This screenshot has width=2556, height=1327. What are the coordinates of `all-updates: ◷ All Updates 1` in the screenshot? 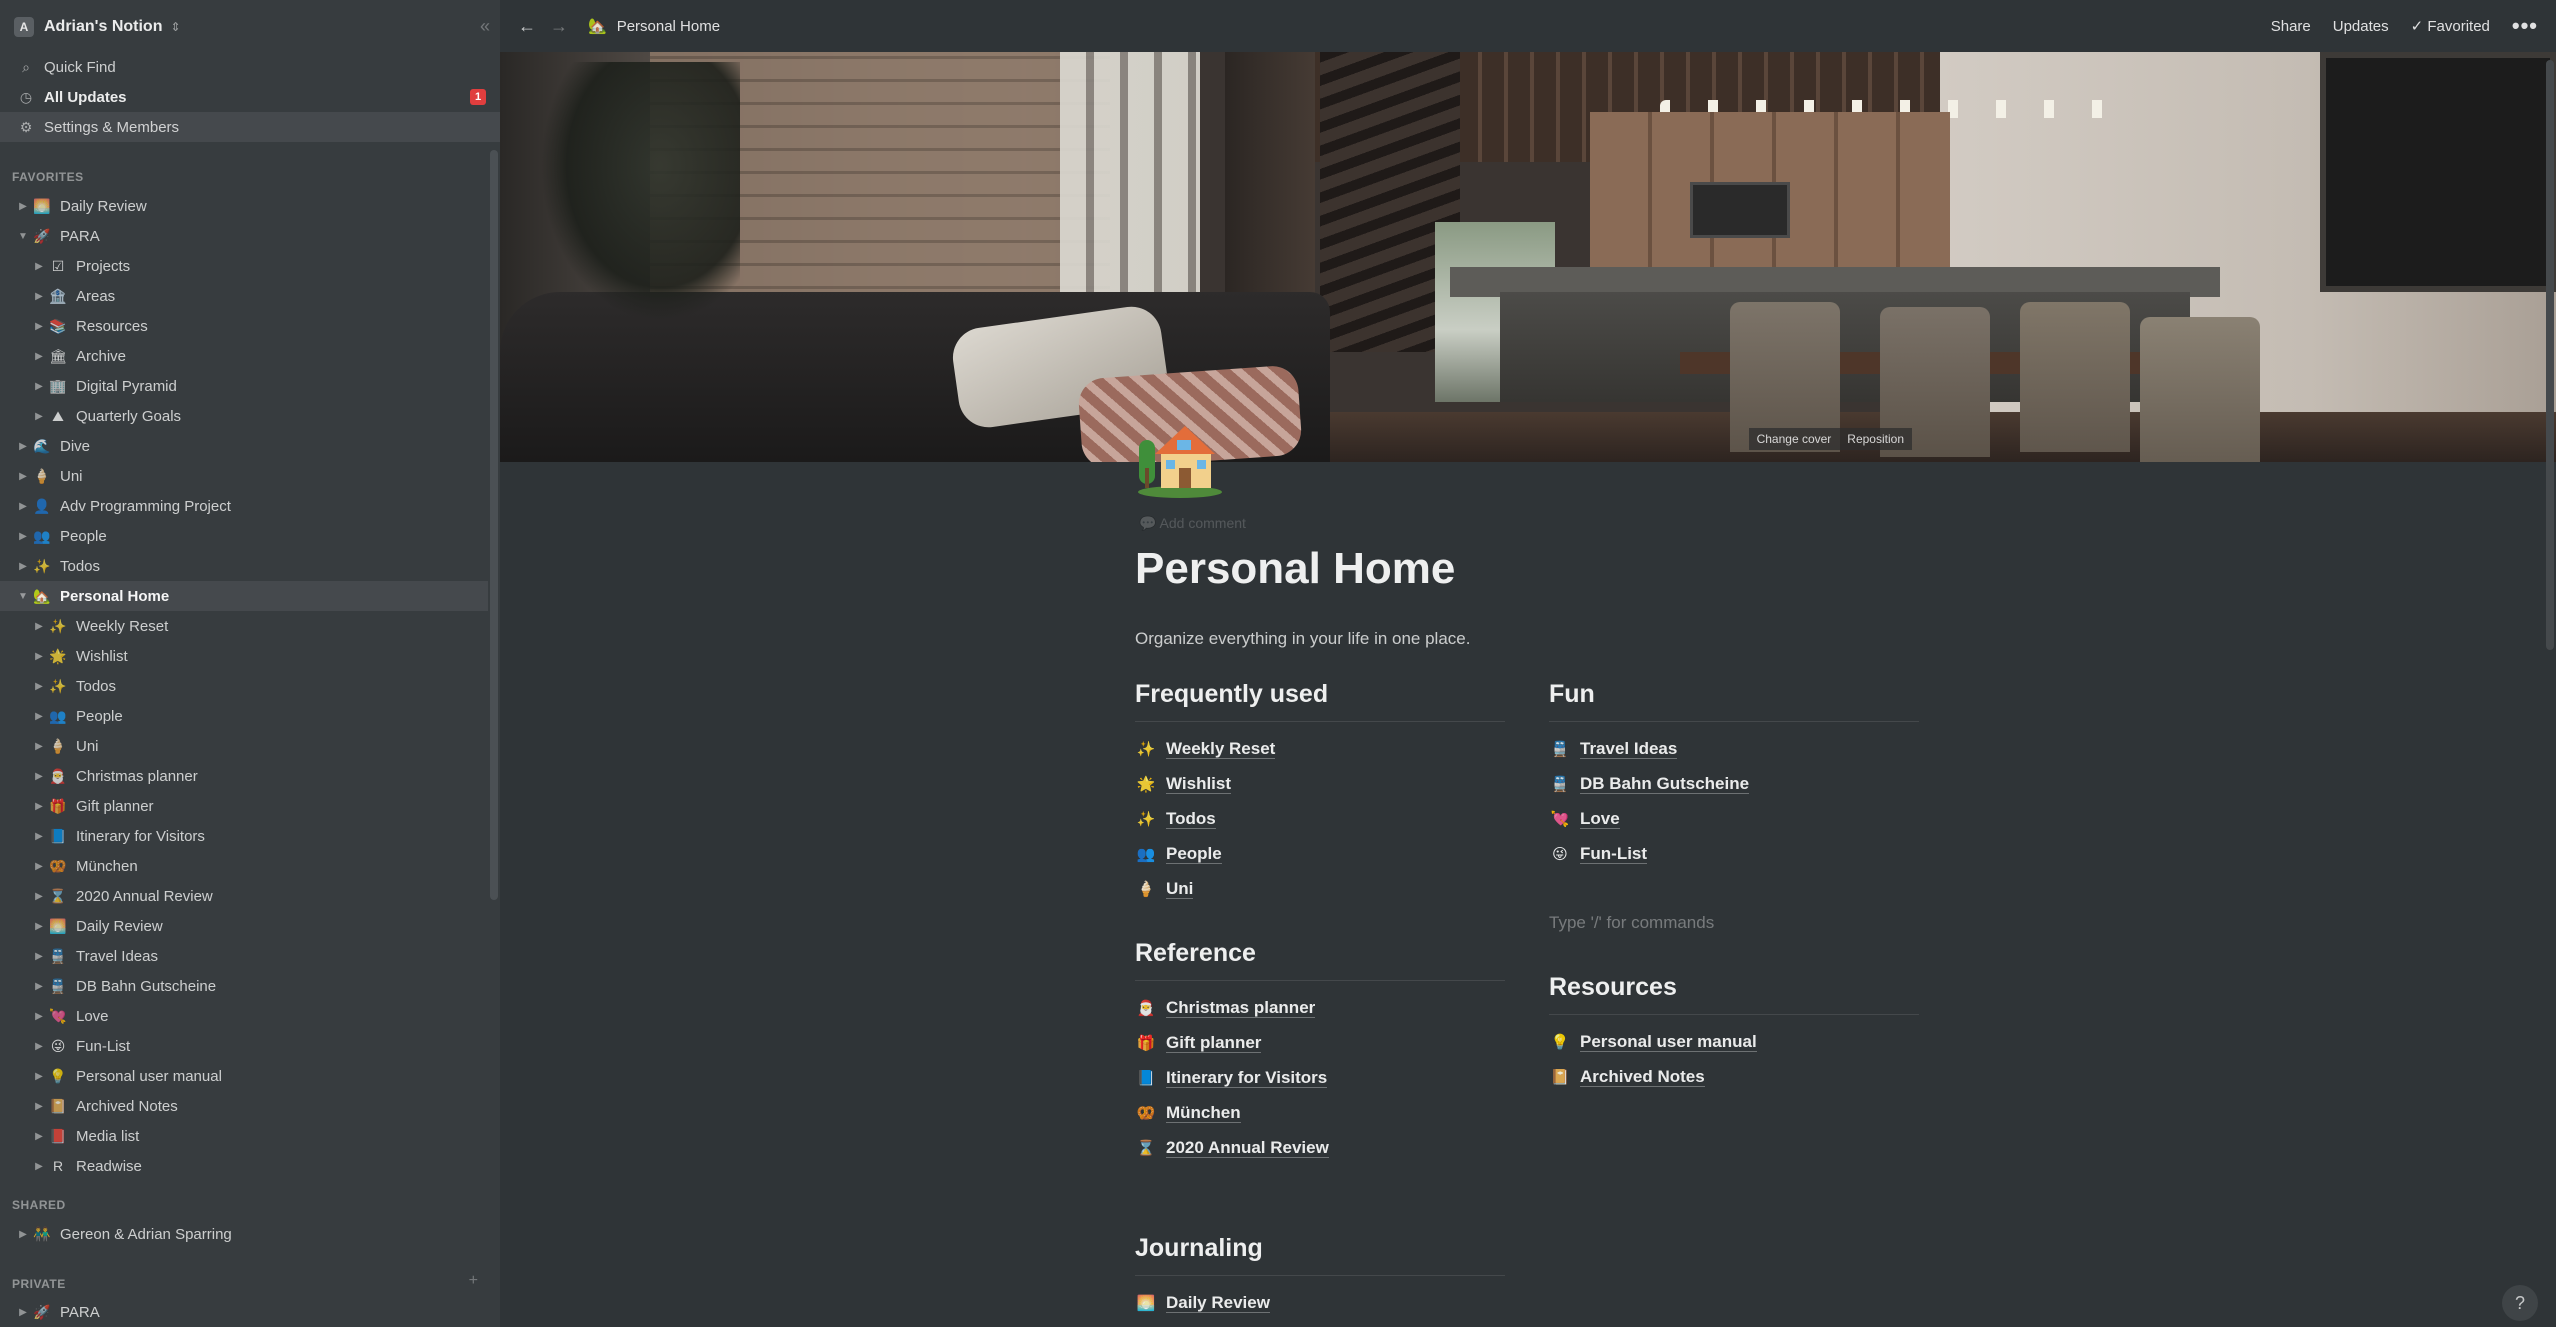 It's located at (250, 97).